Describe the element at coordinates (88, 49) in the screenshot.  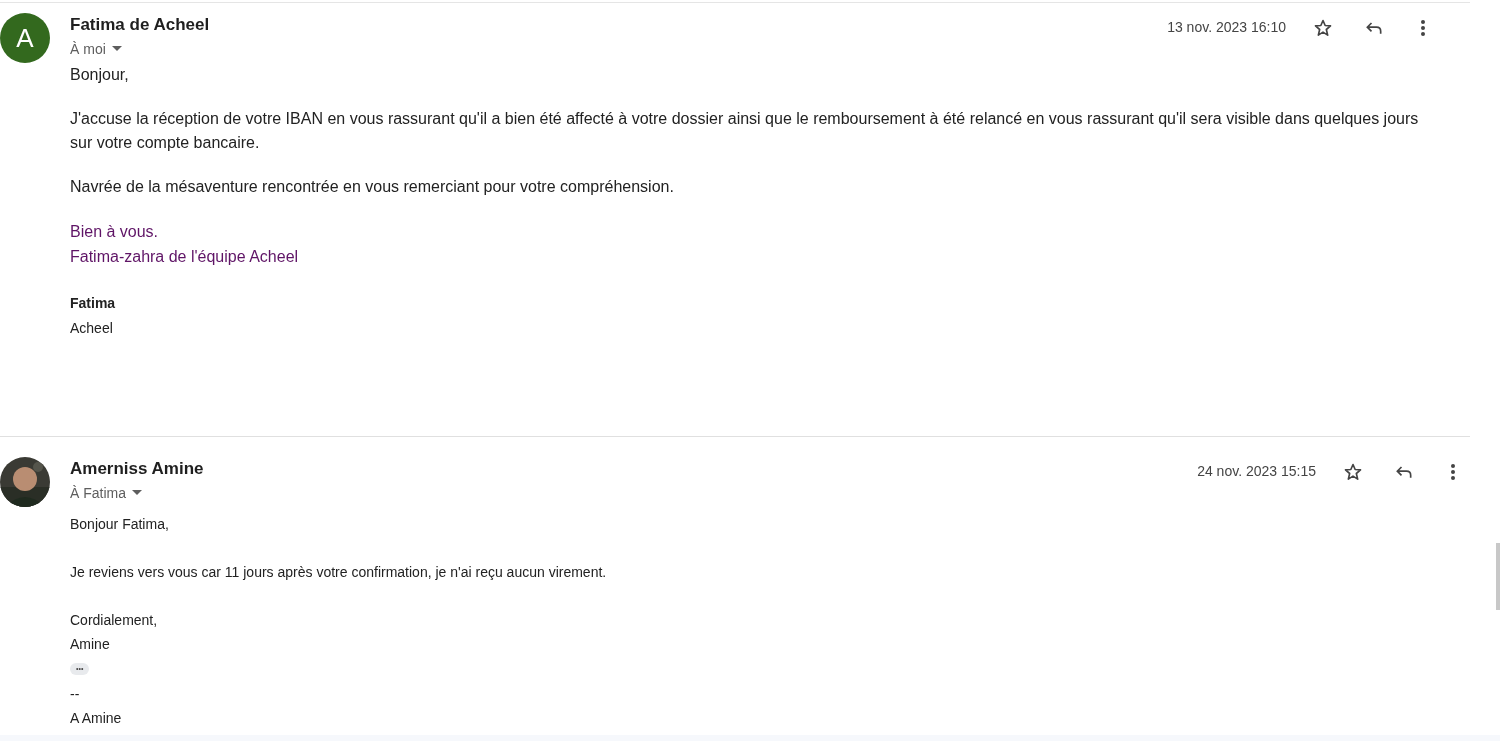
I see `recipient-label: À moi` at that location.